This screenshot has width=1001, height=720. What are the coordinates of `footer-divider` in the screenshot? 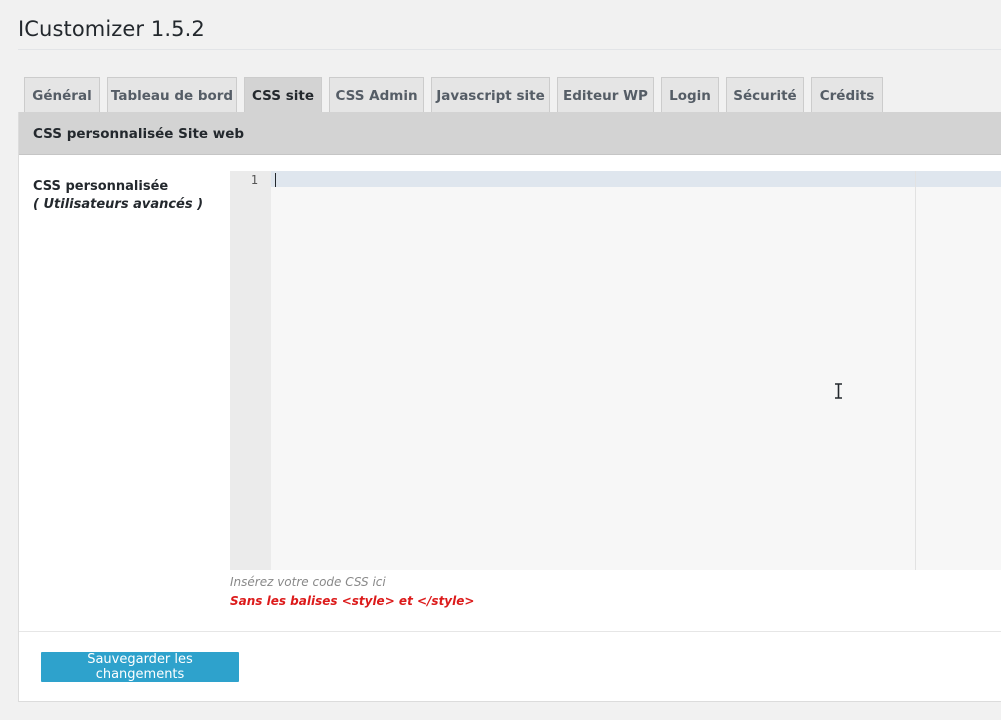 It's located at (510, 631).